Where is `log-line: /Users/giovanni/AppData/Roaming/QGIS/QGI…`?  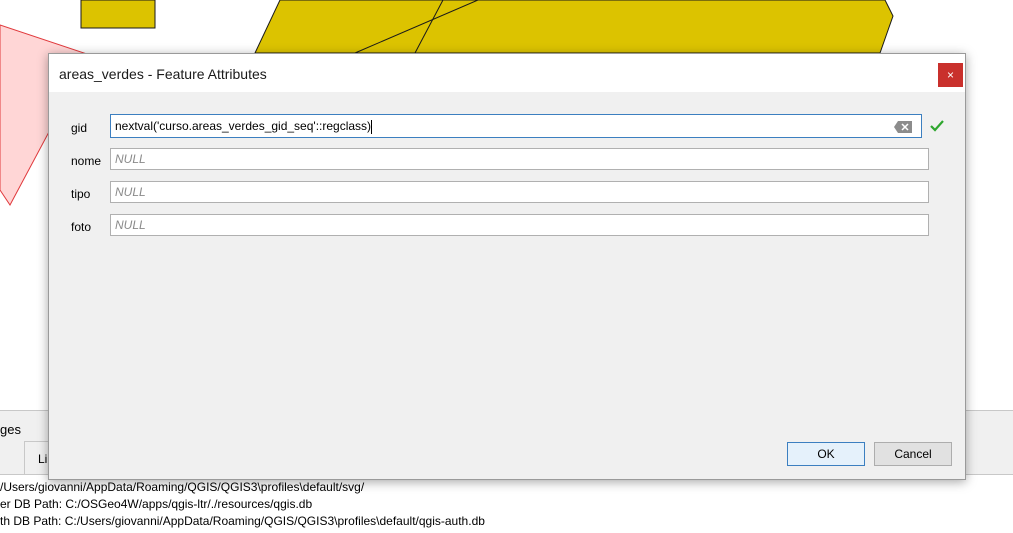 log-line: /Users/giovanni/AppData/Roaming/QGIS/QGI… is located at coordinates (182, 487).